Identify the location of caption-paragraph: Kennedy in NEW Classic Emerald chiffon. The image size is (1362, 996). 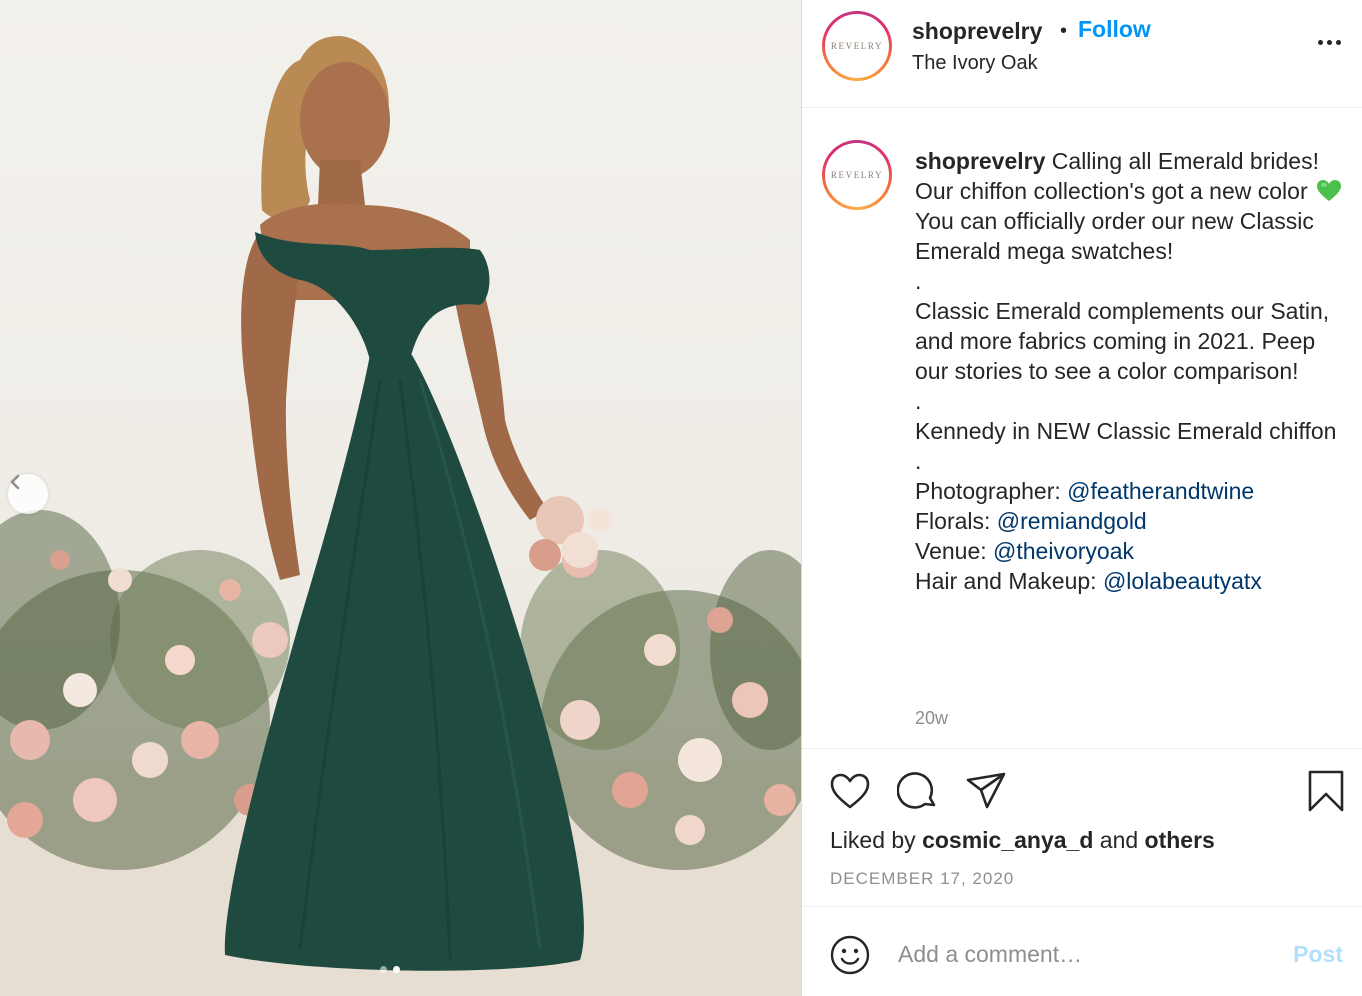
(1126, 431).